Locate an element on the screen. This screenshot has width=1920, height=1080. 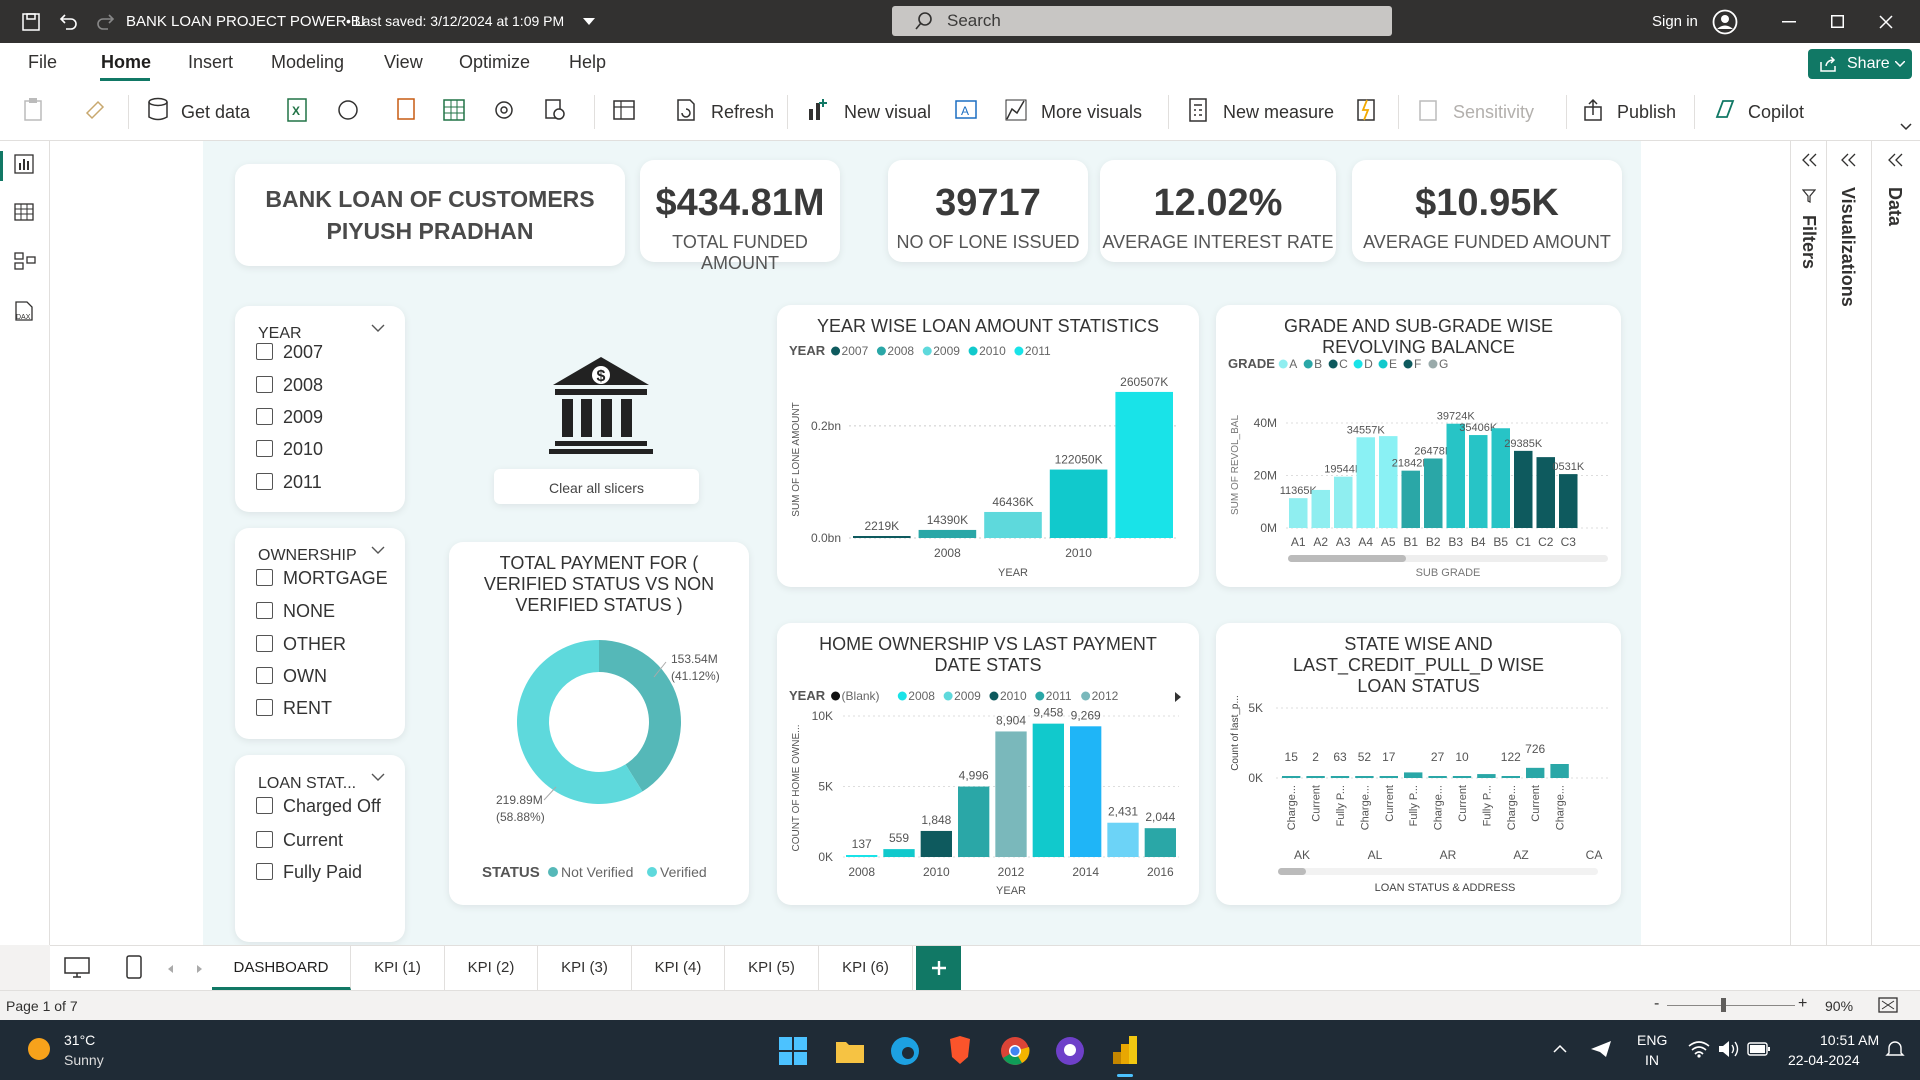
chrome-icon is located at coordinates (1015, 1051).